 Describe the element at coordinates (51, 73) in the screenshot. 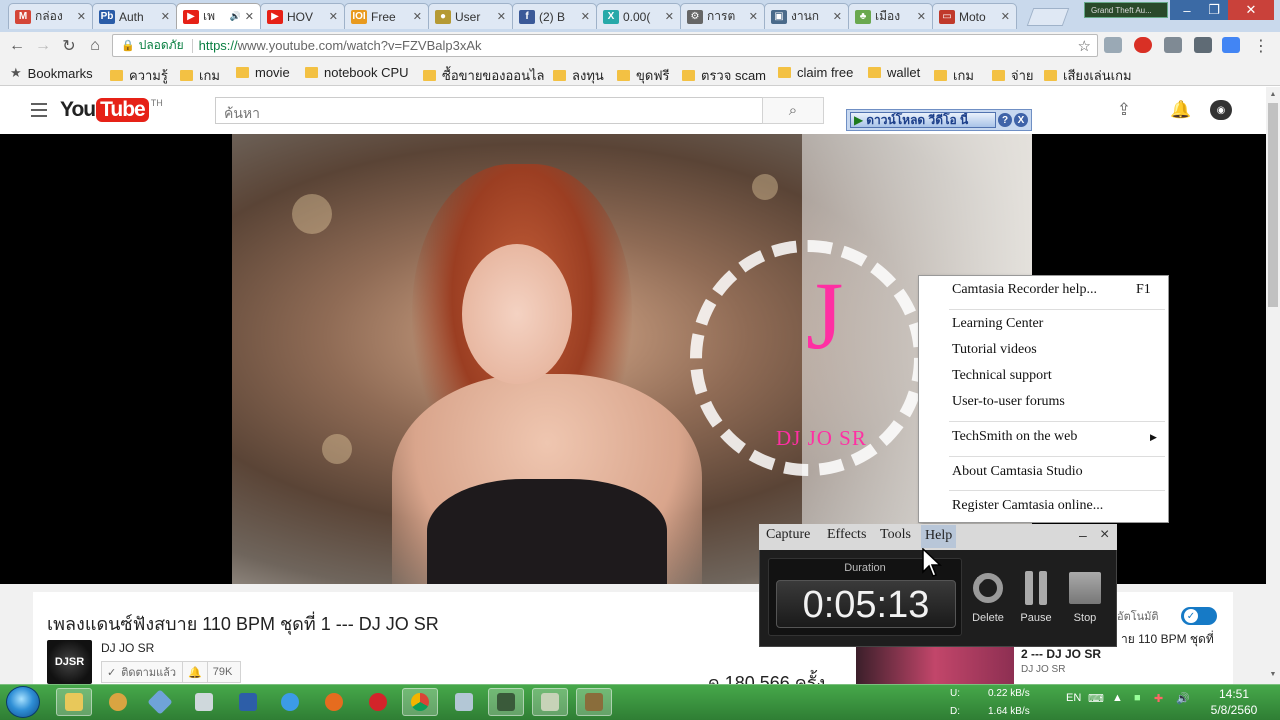

I see `bookmarks-button: ★ Bookmarks` at that location.